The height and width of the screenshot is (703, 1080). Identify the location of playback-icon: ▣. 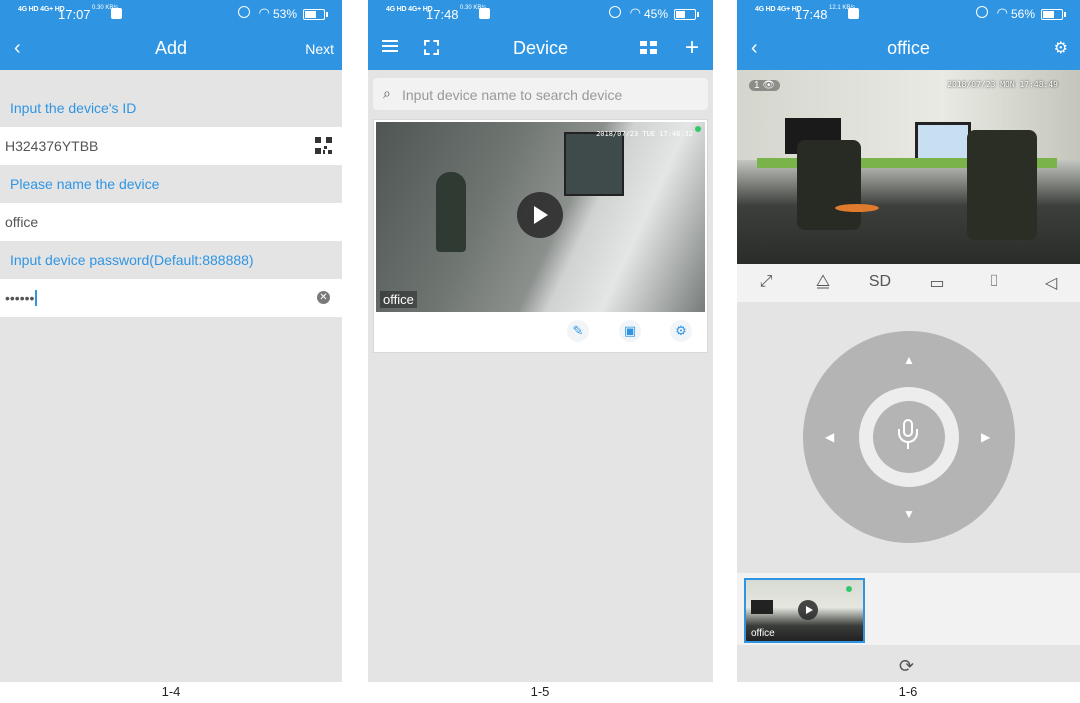
(630, 331).